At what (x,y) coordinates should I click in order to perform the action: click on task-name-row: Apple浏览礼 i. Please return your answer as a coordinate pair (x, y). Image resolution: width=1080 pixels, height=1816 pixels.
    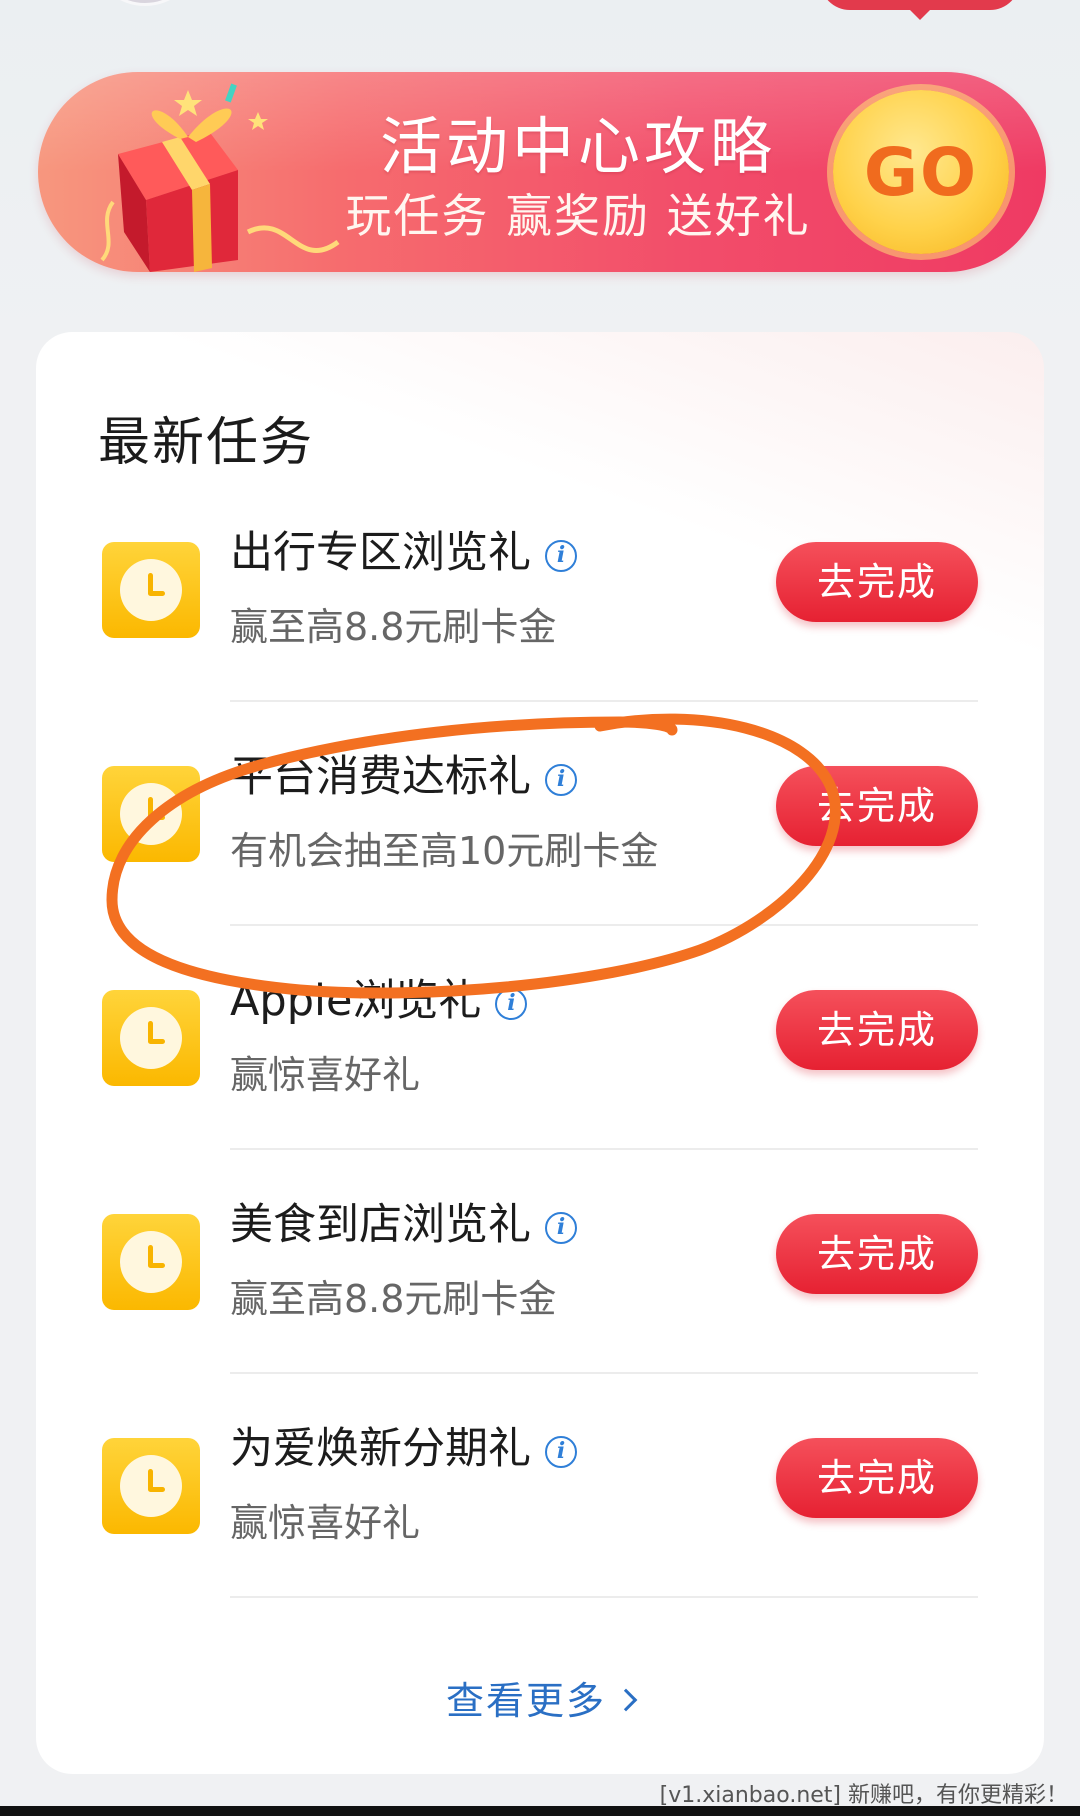
    Looking at the image, I should click on (379, 997).